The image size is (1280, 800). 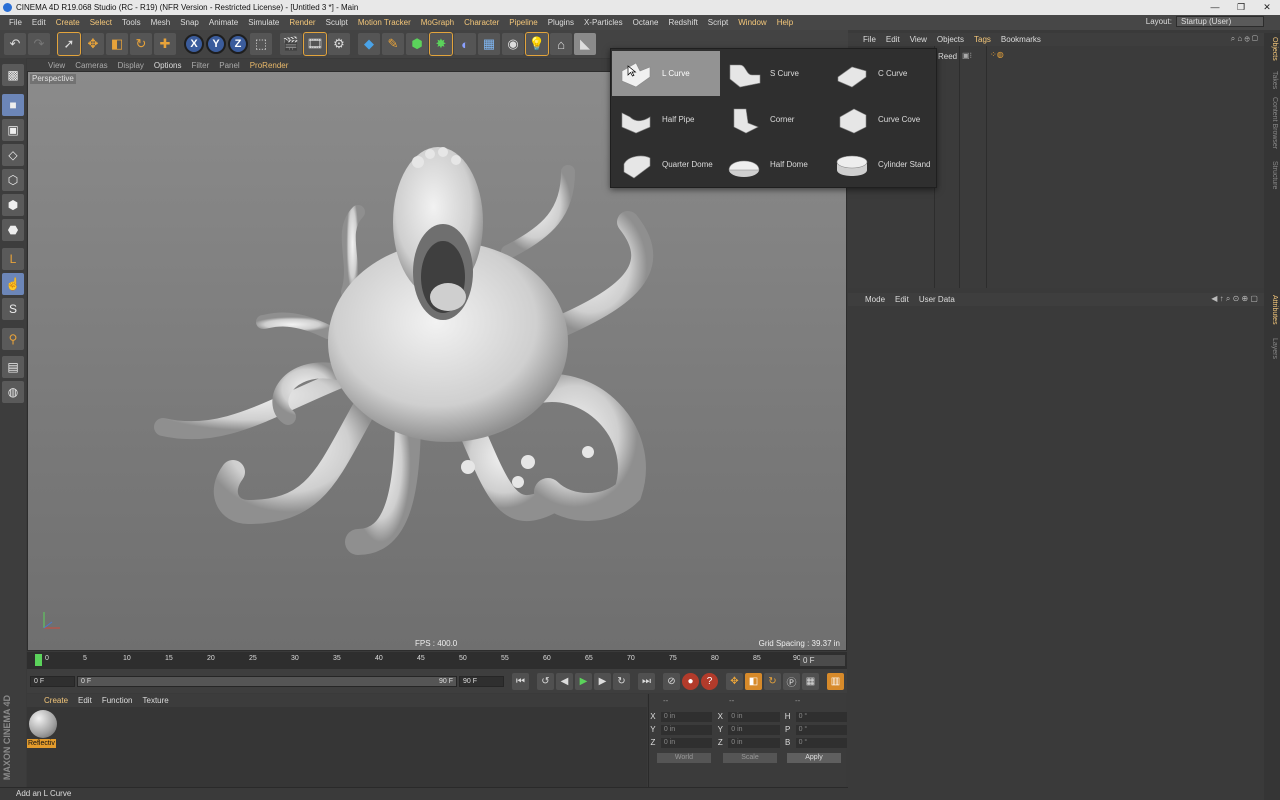 What do you see at coordinates (238, 44) in the screenshot?
I see `z-axis-icon: Z` at bounding box center [238, 44].